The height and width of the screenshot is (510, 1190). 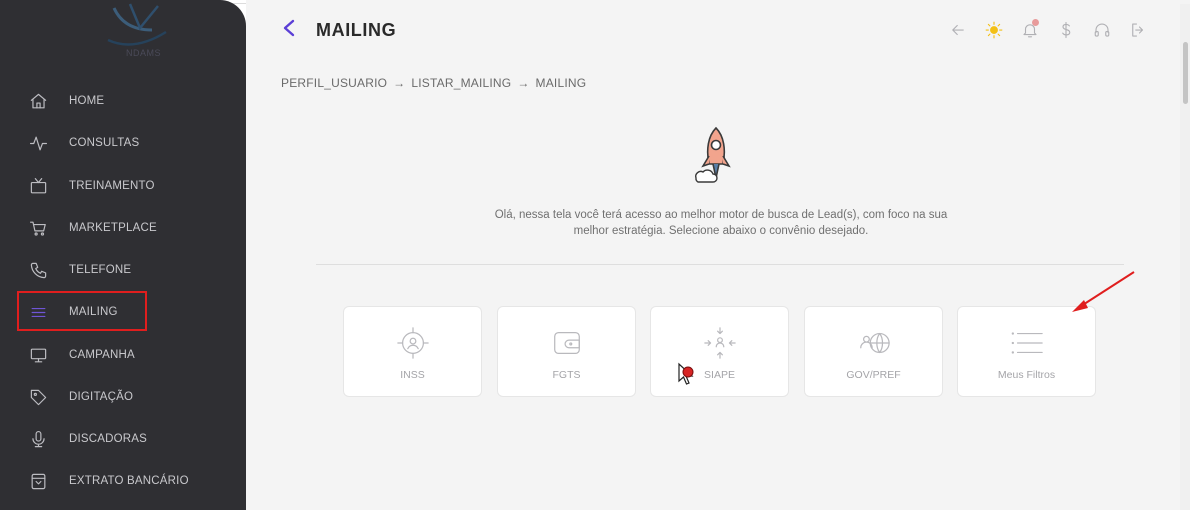 What do you see at coordinates (38, 439) in the screenshot?
I see `mic-icon` at bounding box center [38, 439].